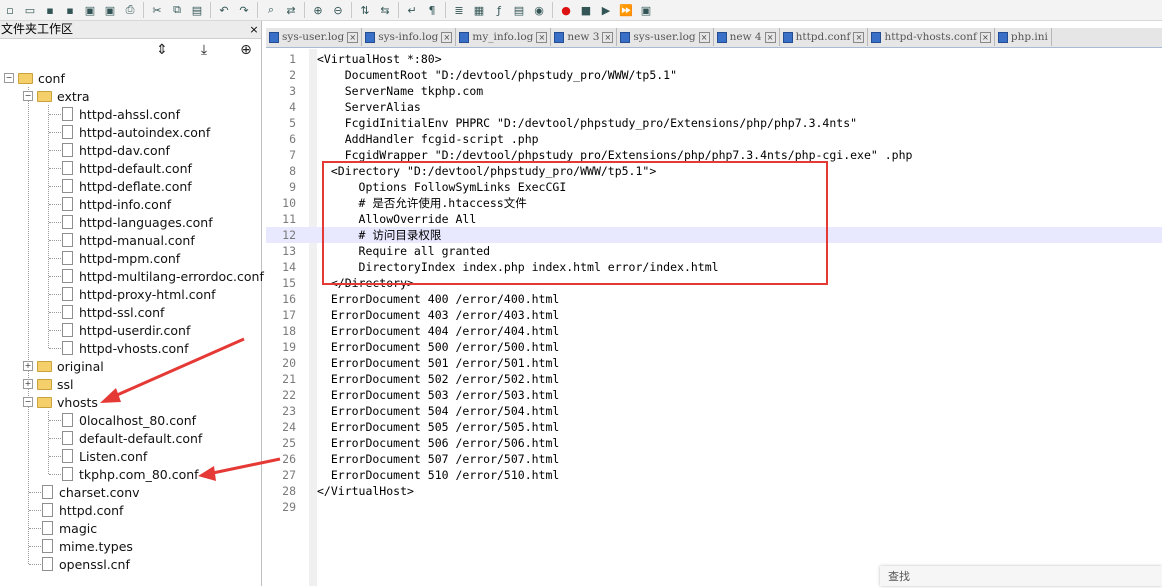  Describe the element at coordinates (646, 10) in the screenshot. I see `save-macro-icon: ▣` at that location.